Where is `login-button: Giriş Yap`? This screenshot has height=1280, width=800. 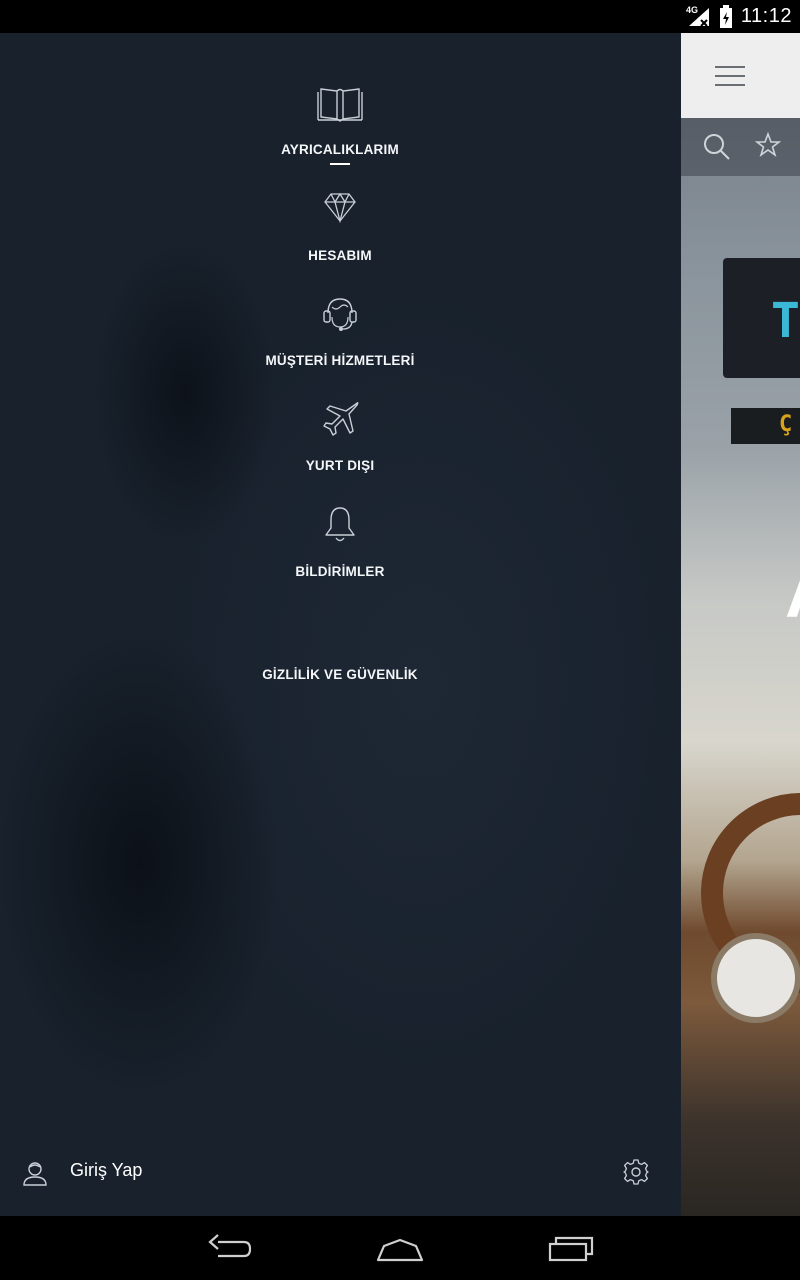
login-button: Giriş Yap is located at coordinates (106, 1170).